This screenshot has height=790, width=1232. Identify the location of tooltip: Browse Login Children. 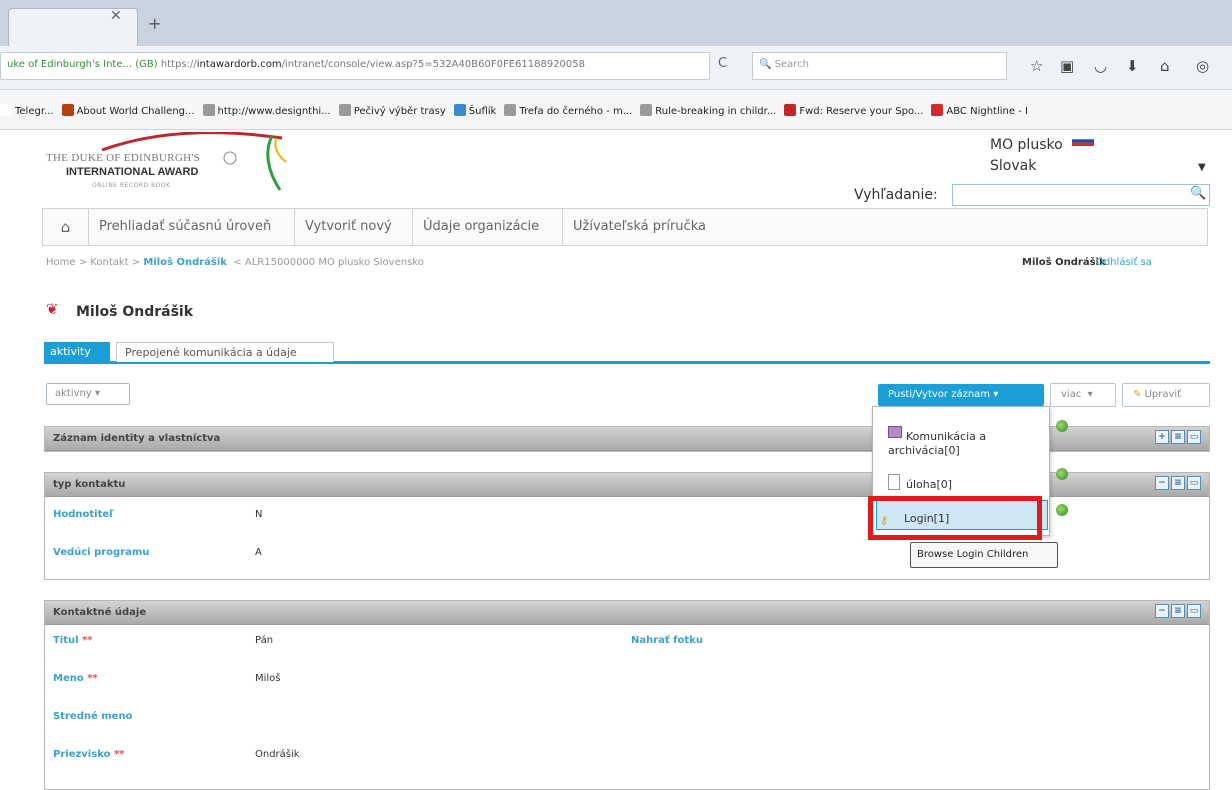
(984, 555).